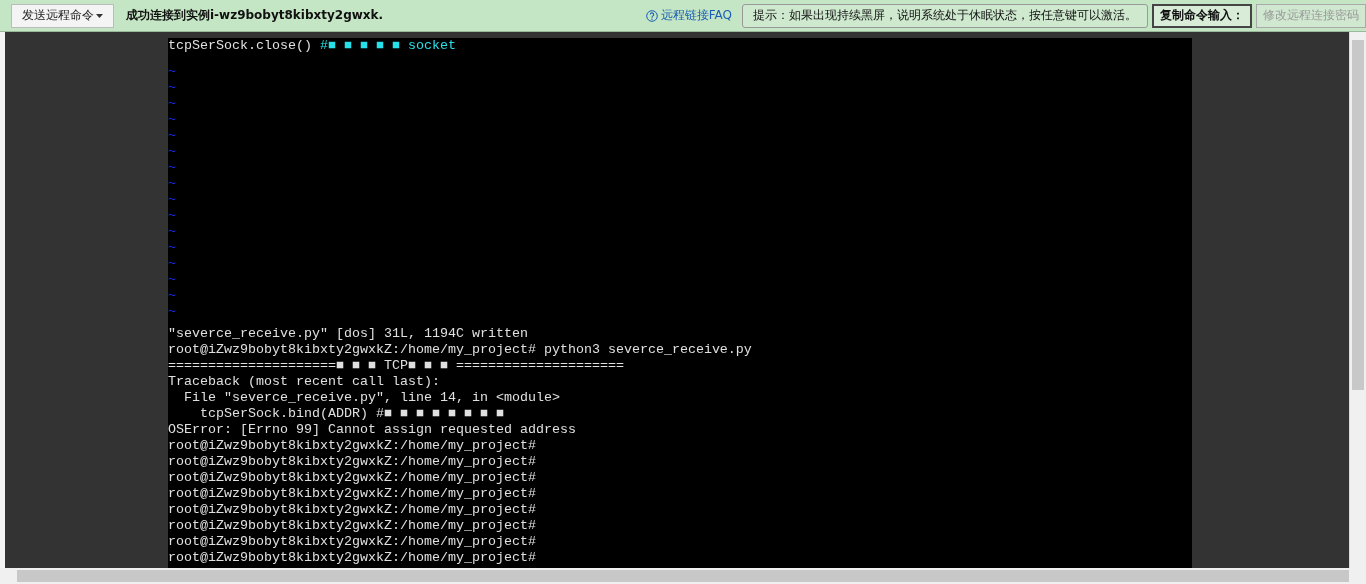  I want to click on send-command-menu: 发送远程命令, so click(62, 15).